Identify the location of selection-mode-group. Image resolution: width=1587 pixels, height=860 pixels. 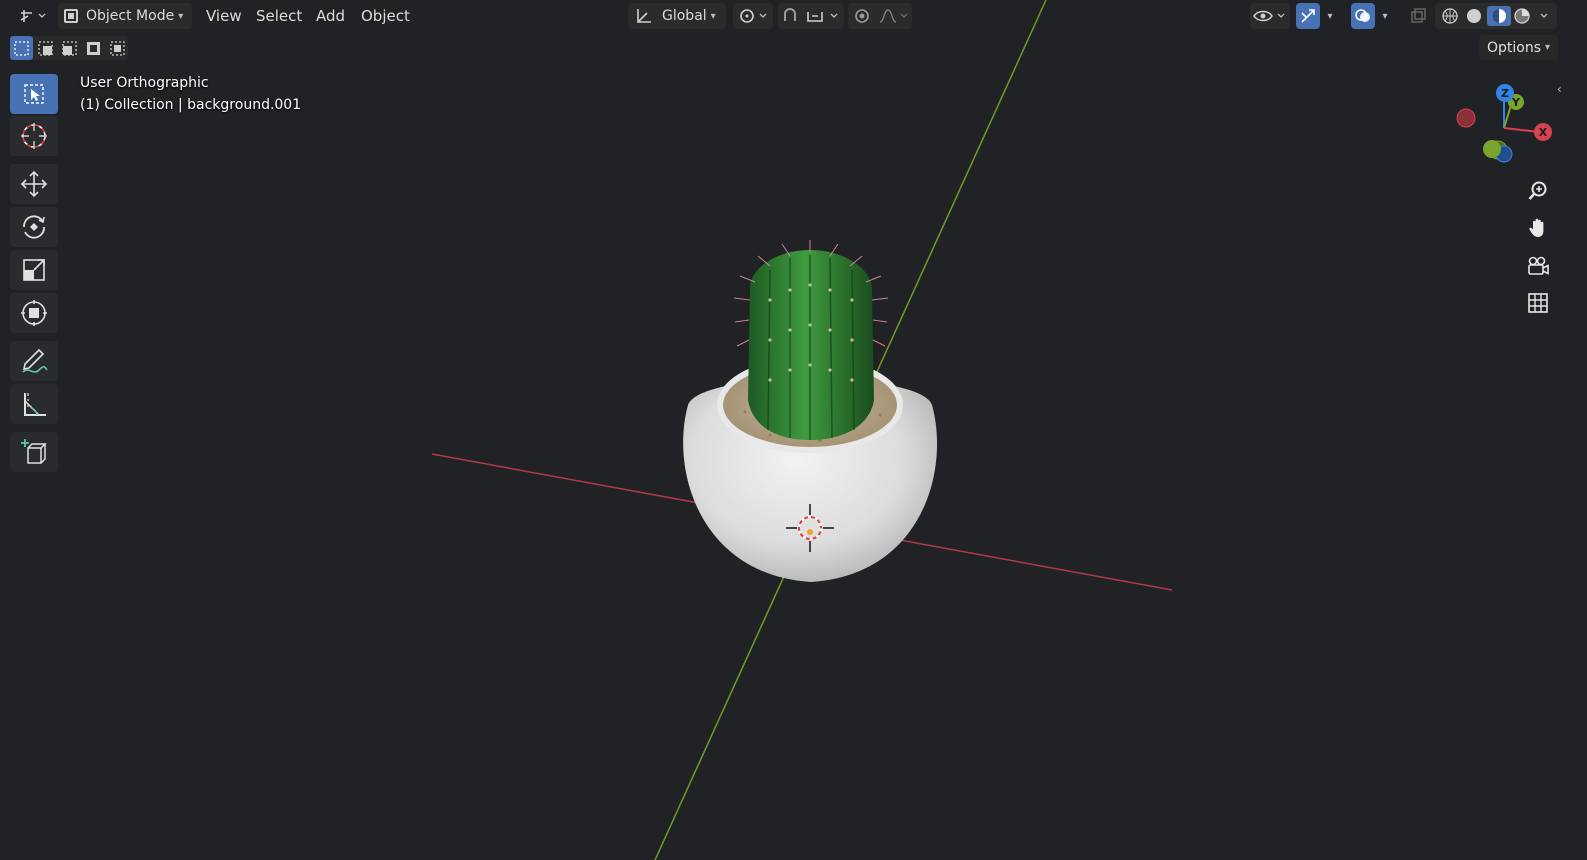
(69, 48).